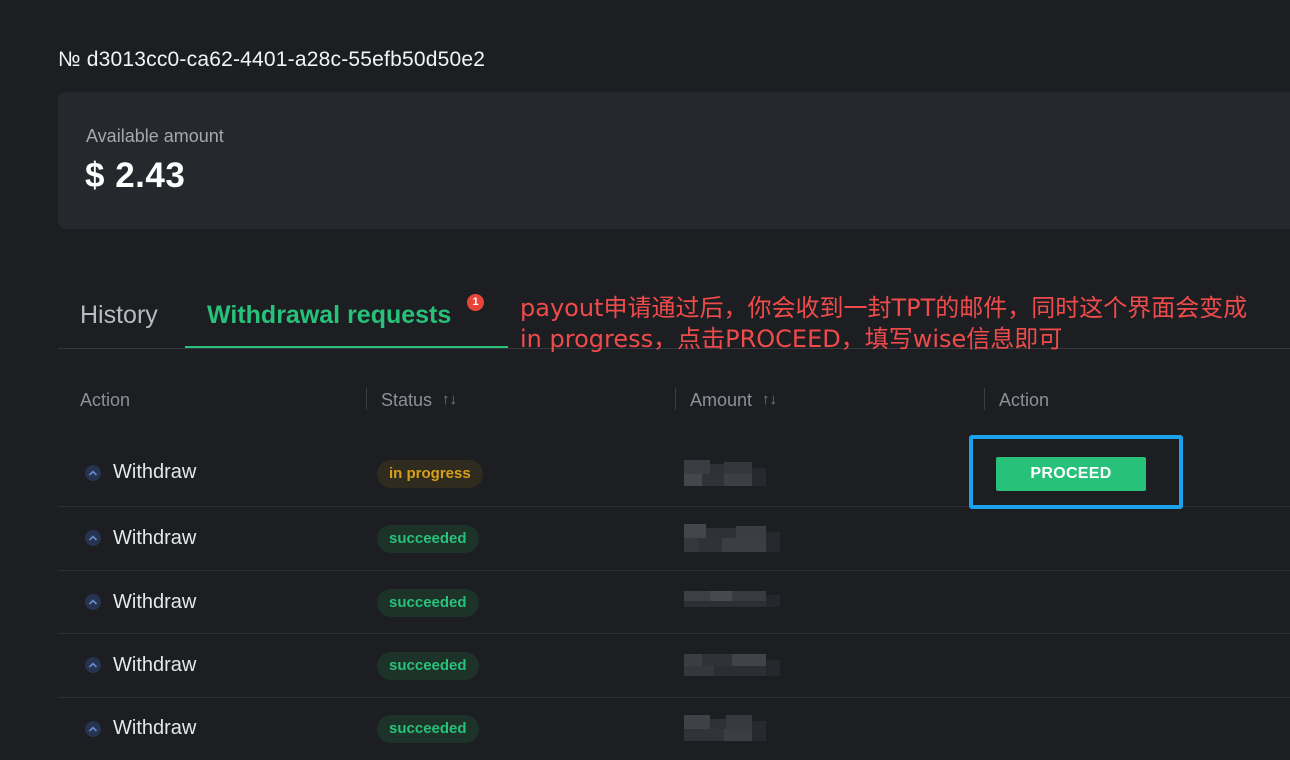  I want to click on tab-withdrawal-requests: Withdrawal requests 1, so click(346, 314).